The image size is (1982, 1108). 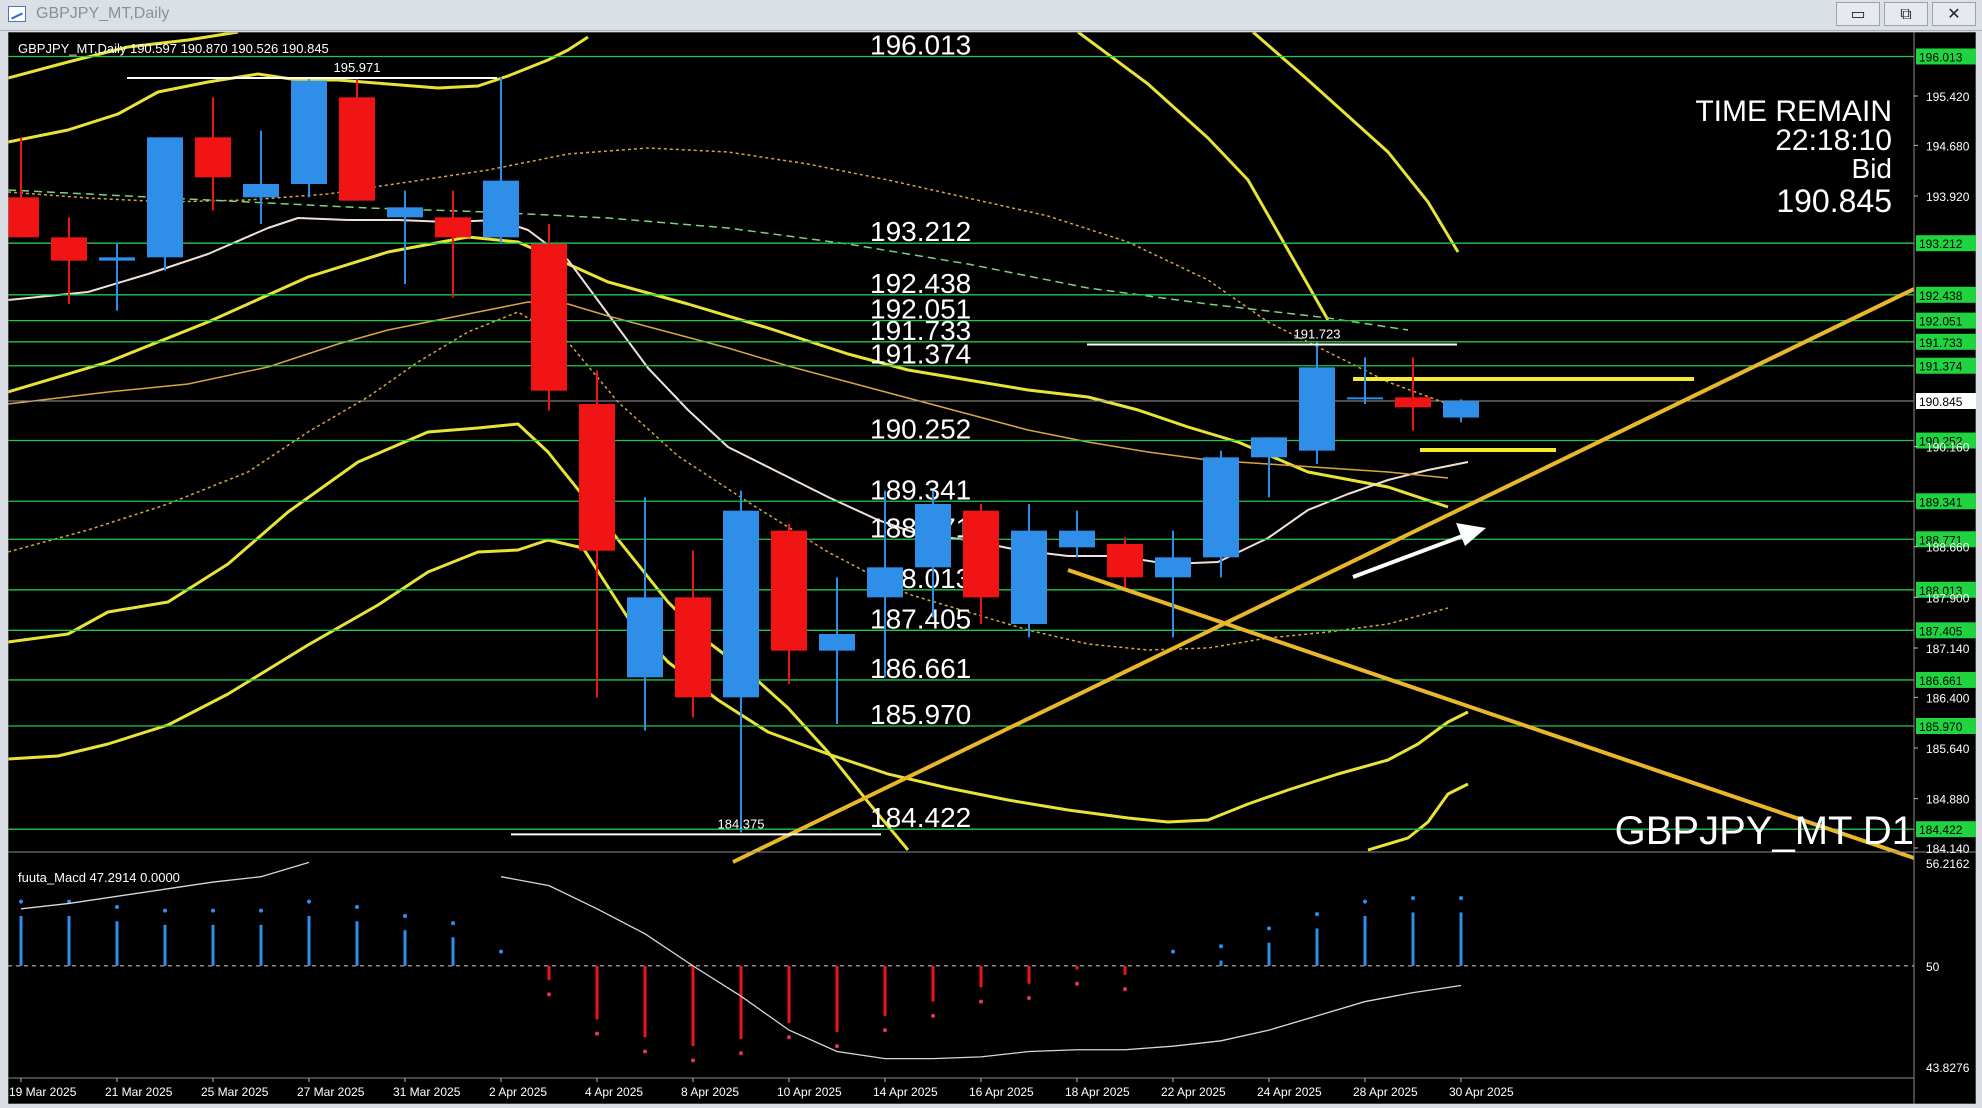 What do you see at coordinates (1385, 1092) in the screenshot?
I see `time-label-14: 28 Apr 2025` at bounding box center [1385, 1092].